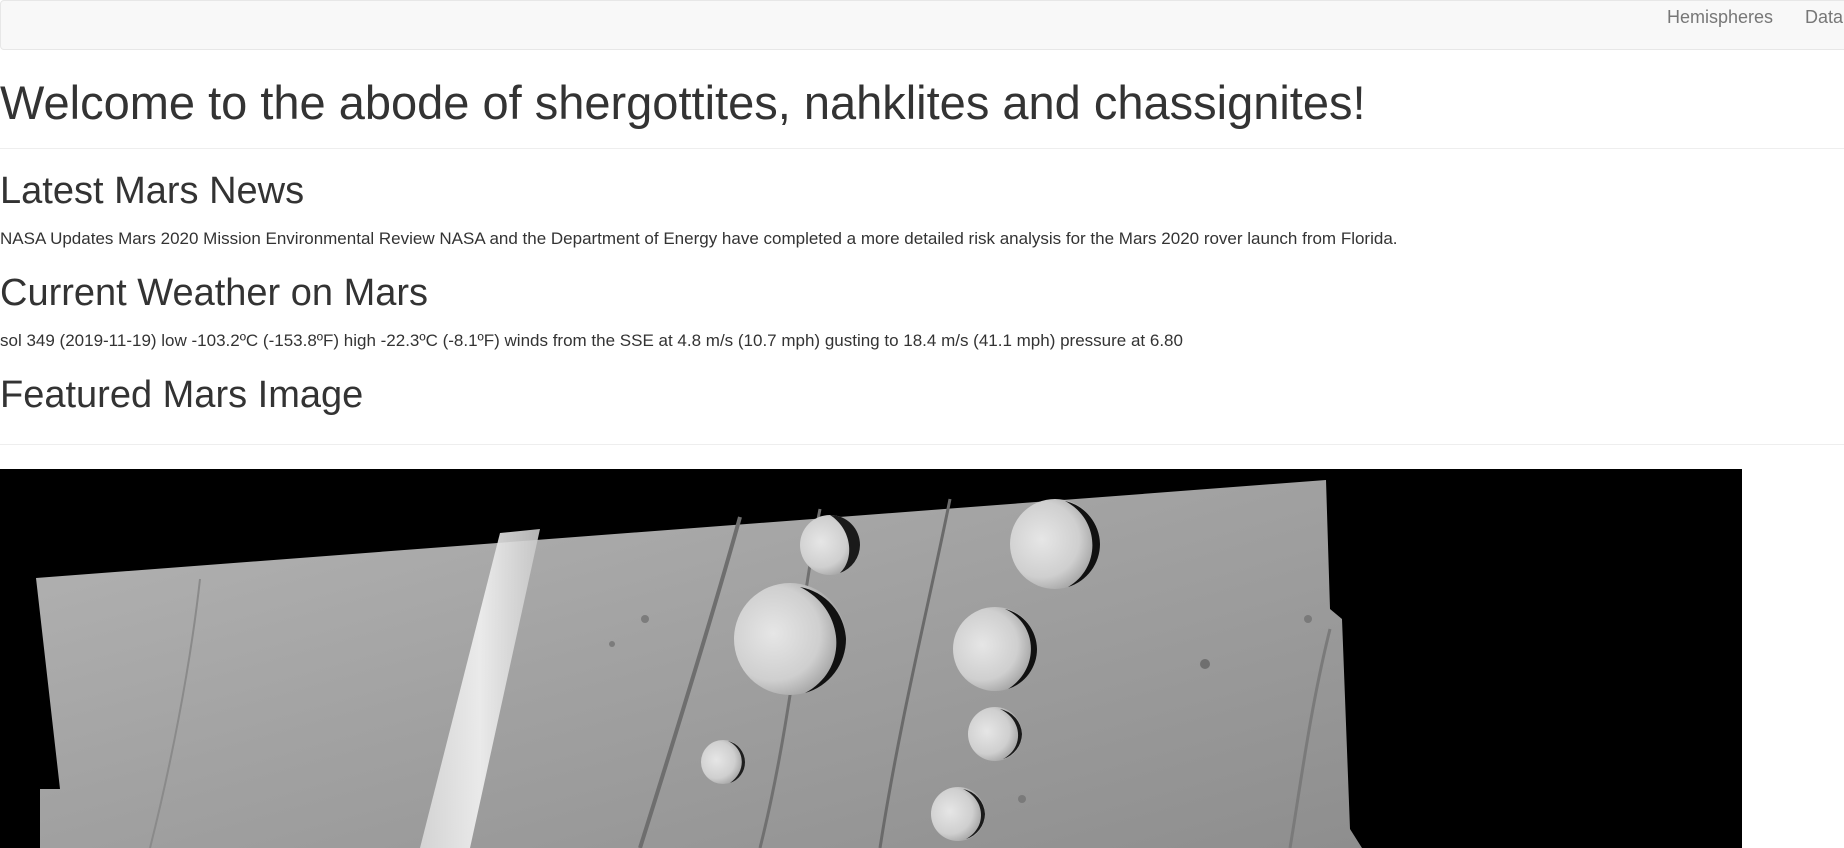 The height and width of the screenshot is (848, 1844). Describe the element at coordinates (922, 444) in the screenshot. I see `section-divider` at that location.